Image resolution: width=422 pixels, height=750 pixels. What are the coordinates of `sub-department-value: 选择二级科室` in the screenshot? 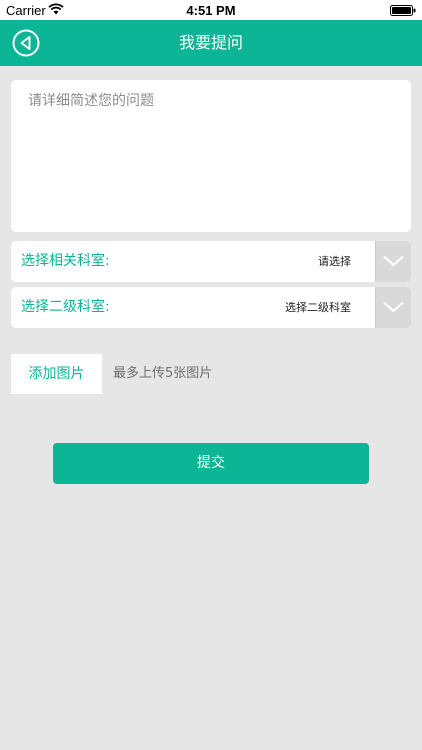 It's located at (318, 307).